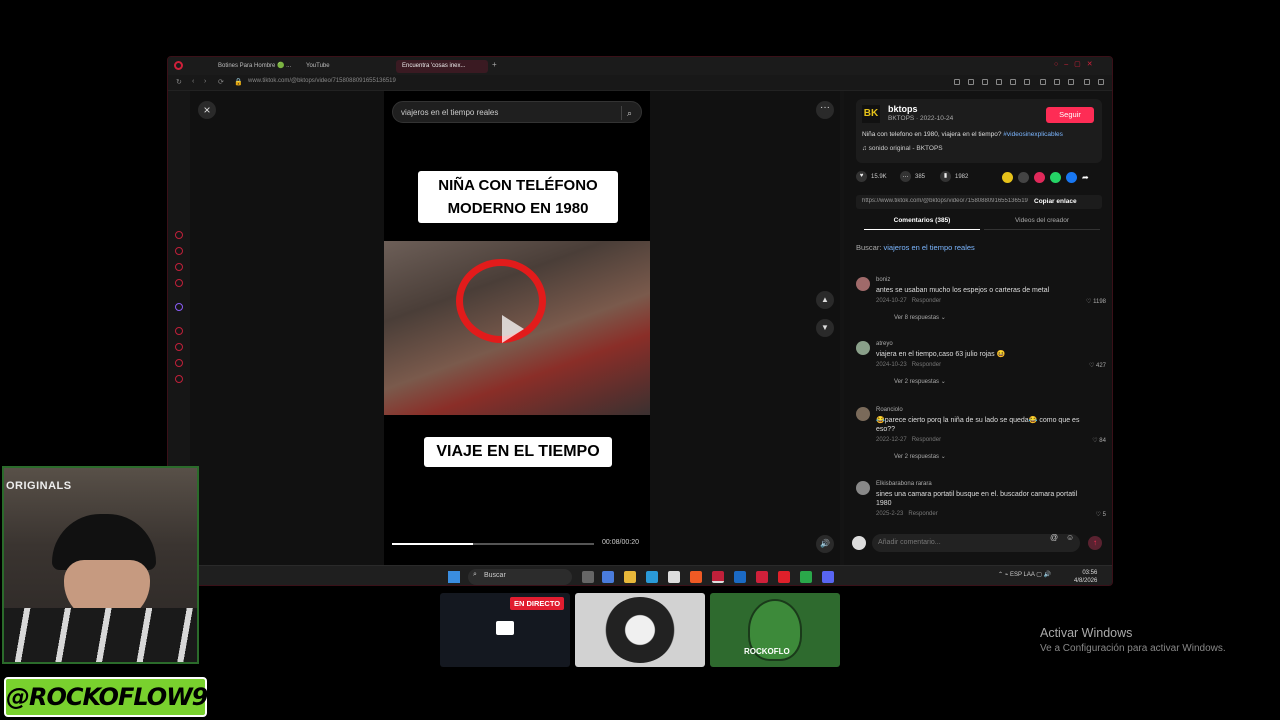 This screenshot has height=720, width=1280. Describe the element at coordinates (454, 577) in the screenshot. I see `windows-start-icon` at that location.